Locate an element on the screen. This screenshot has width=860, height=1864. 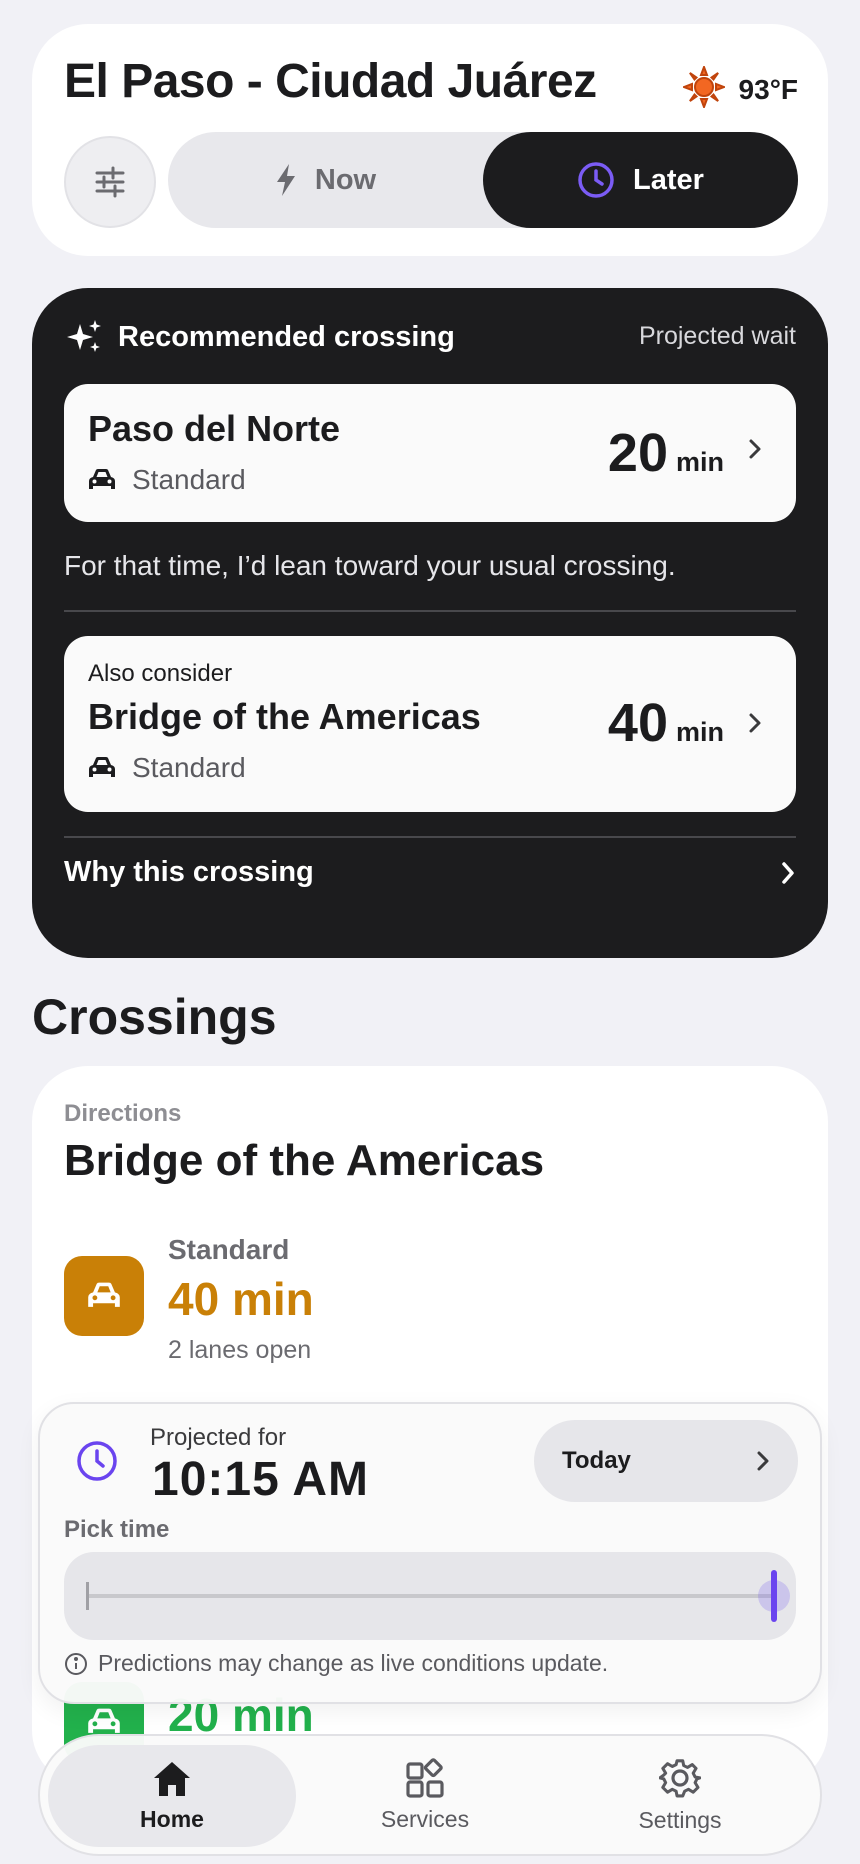
day-label: Today is located at coordinates (596, 1460).